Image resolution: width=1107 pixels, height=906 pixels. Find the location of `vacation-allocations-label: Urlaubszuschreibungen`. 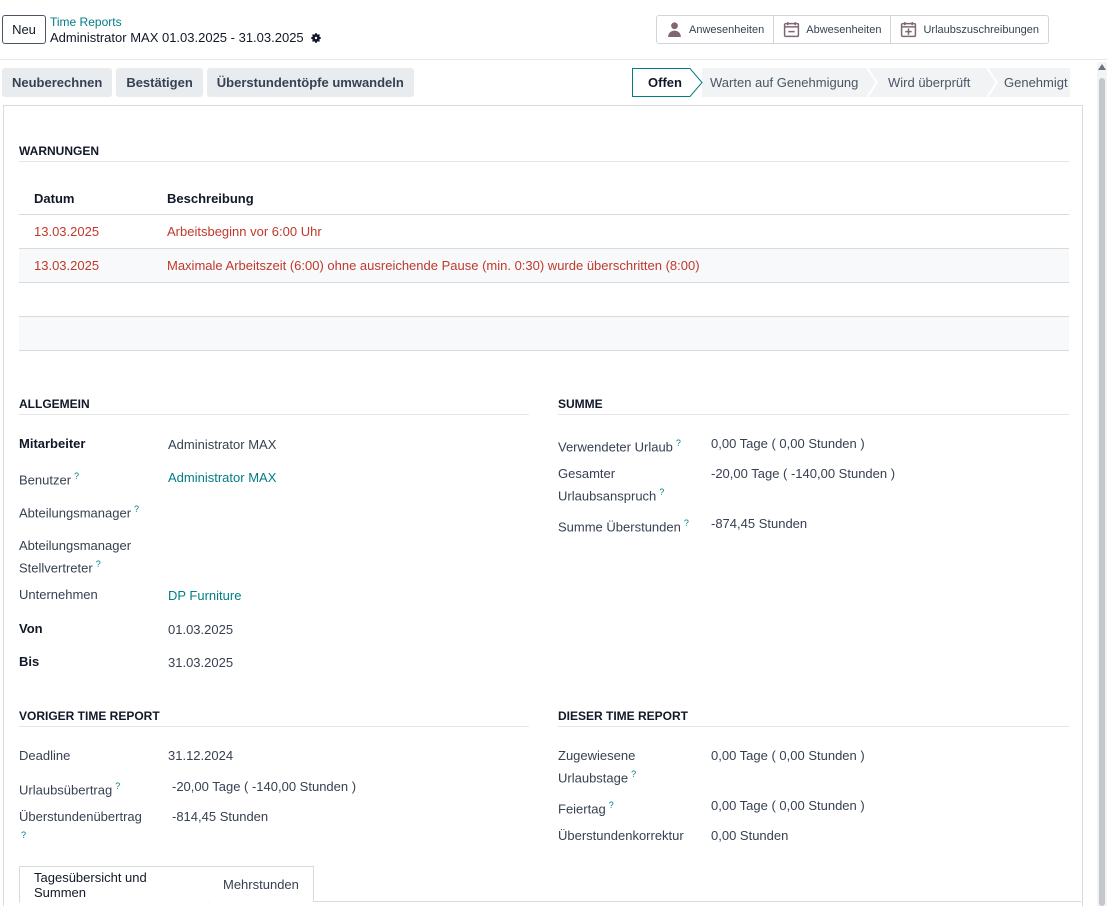

vacation-allocations-label: Urlaubszuschreibungen is located at coordinates (981, 29).